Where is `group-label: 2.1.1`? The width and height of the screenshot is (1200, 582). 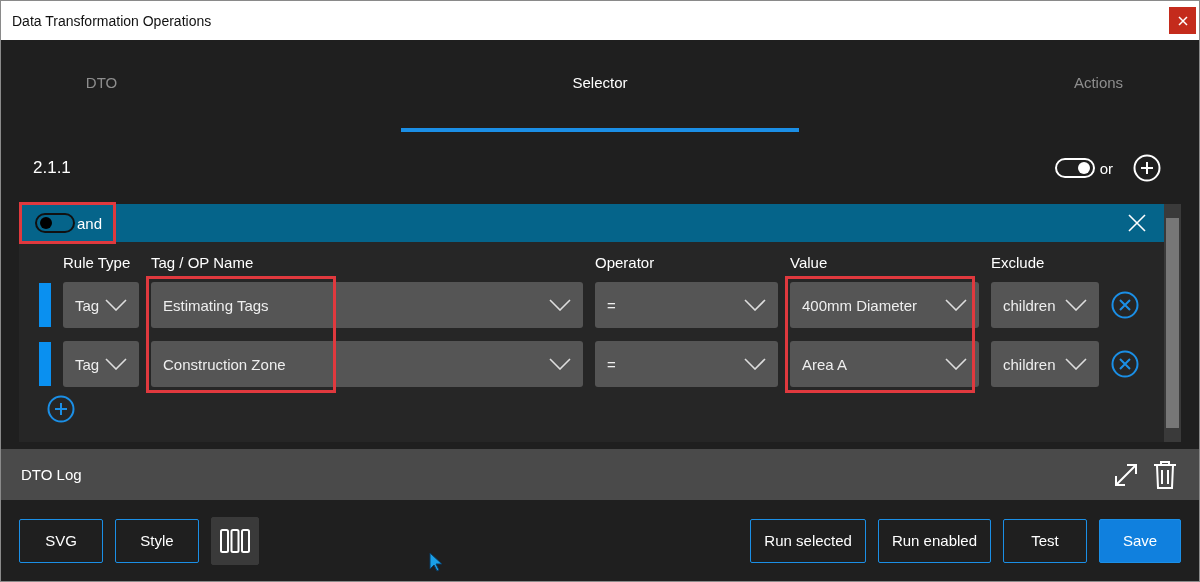
group-label: 2.1.1 is located at coordinates (52, 168).